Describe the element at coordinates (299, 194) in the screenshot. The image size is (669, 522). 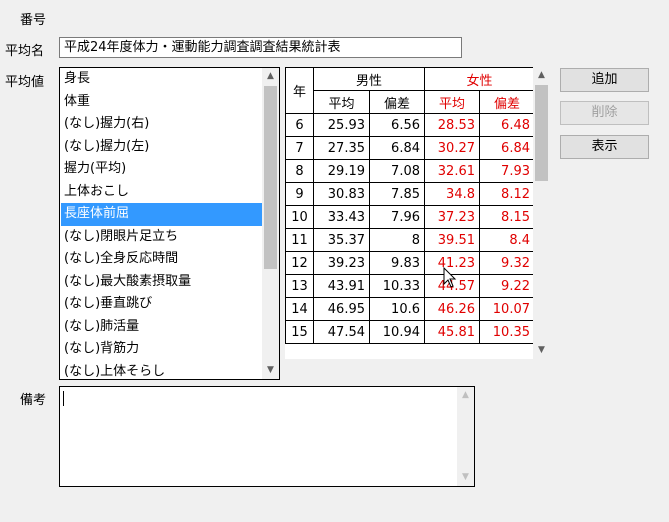
I see `year-cell: 9` at that location.